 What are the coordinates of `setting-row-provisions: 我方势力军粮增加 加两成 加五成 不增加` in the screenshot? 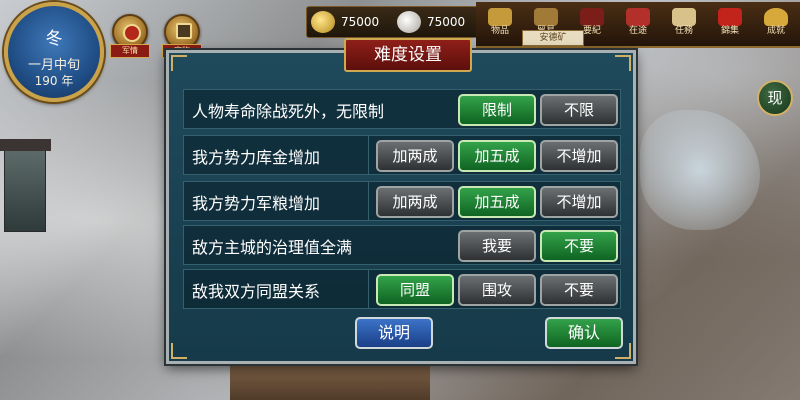 It's located at (402, 201).